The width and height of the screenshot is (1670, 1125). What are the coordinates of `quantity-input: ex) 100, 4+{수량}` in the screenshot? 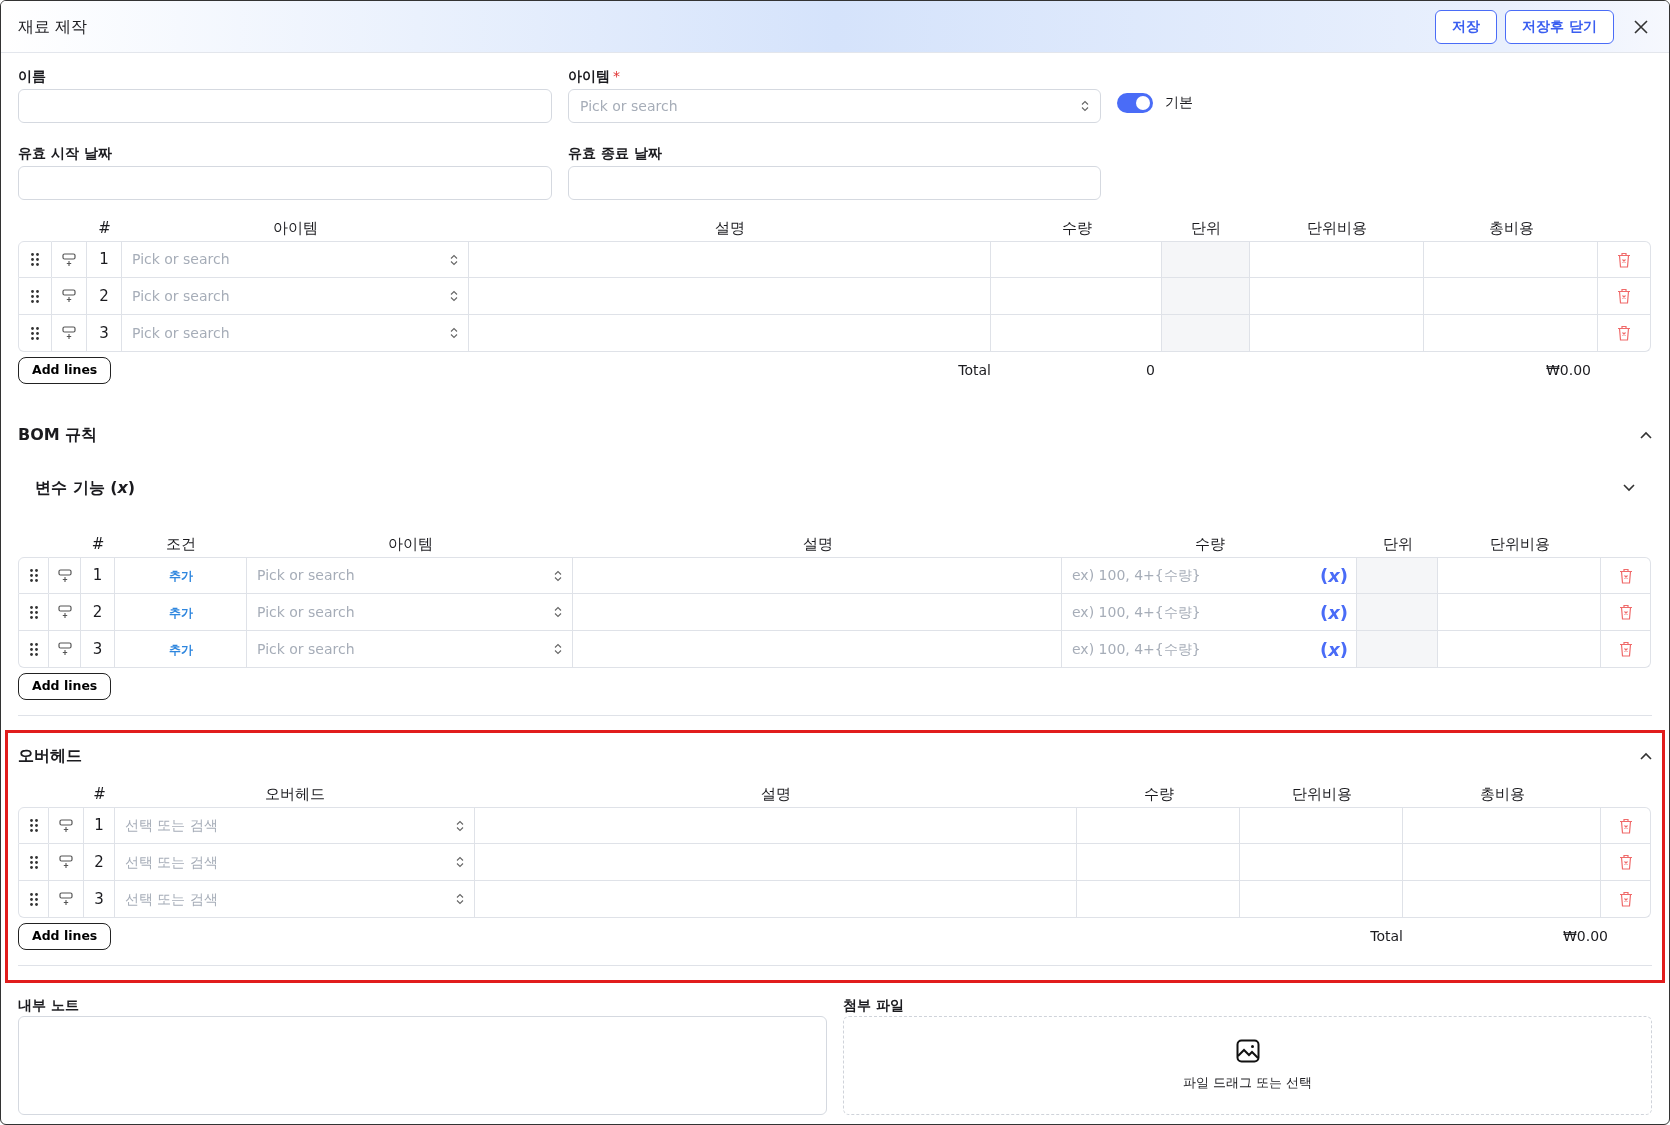 It's located at (1192, 575).